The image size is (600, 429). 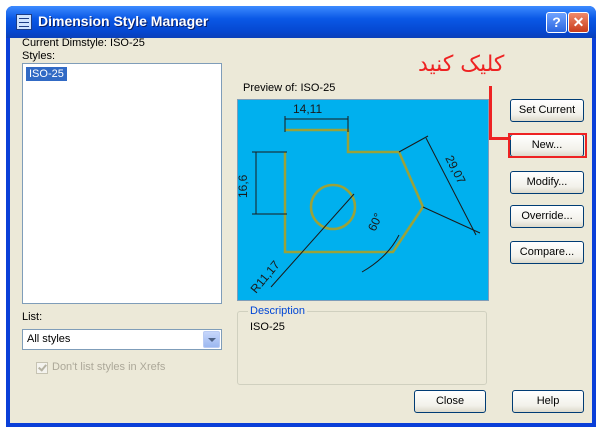 I want to click on preview-label: Preview of: ISO-25, so click(x=289, y=88).